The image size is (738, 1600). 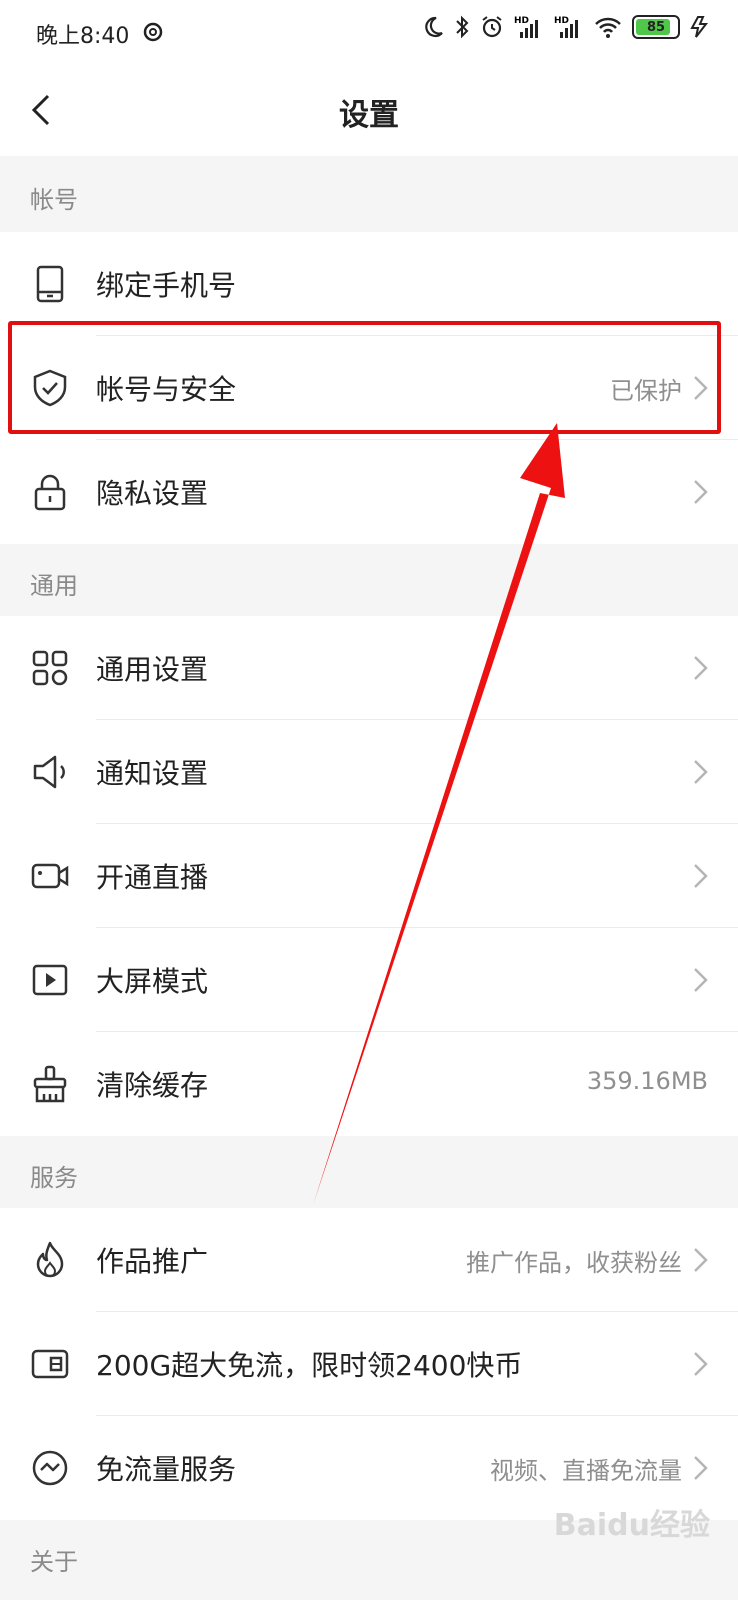 What do you see at coordinates (50, 668) in the screenshot?
I see `grid-icon` at bounding box center [50, 668].